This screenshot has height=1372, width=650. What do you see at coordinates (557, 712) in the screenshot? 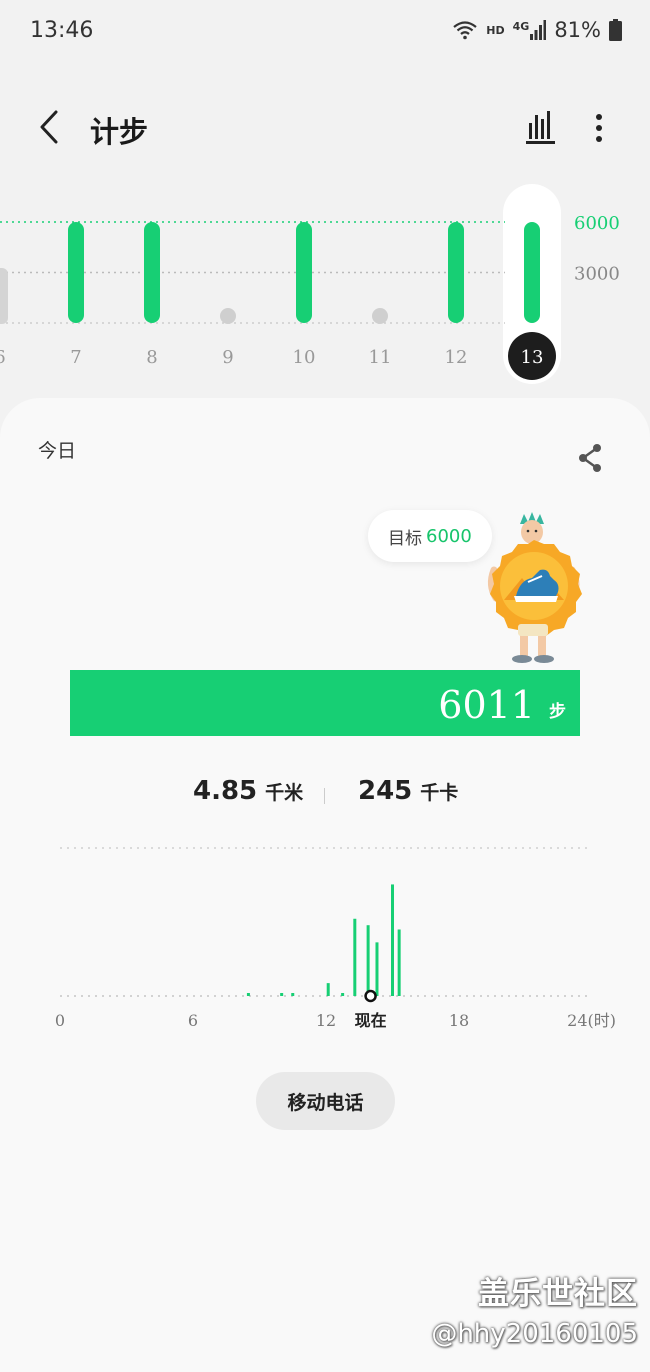
I see `steps-unit: 步` at bounding box center [557, 712].